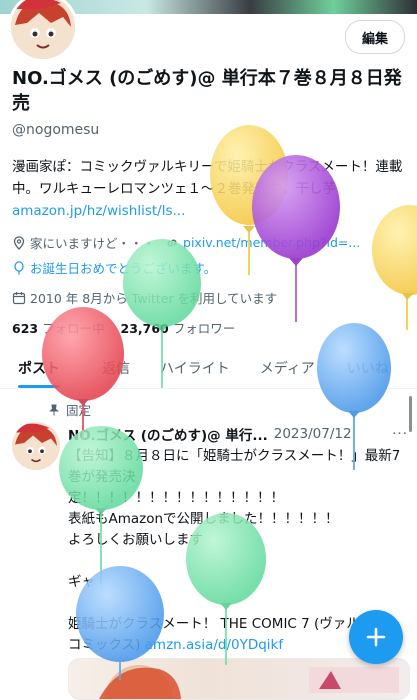 Image resolution: width=417 pixels, height=700 pixels. What do you see at coordinates (204, 328) in the screenshot?
I see `followers-label: フォロワー` at bounding box center [204, 328].